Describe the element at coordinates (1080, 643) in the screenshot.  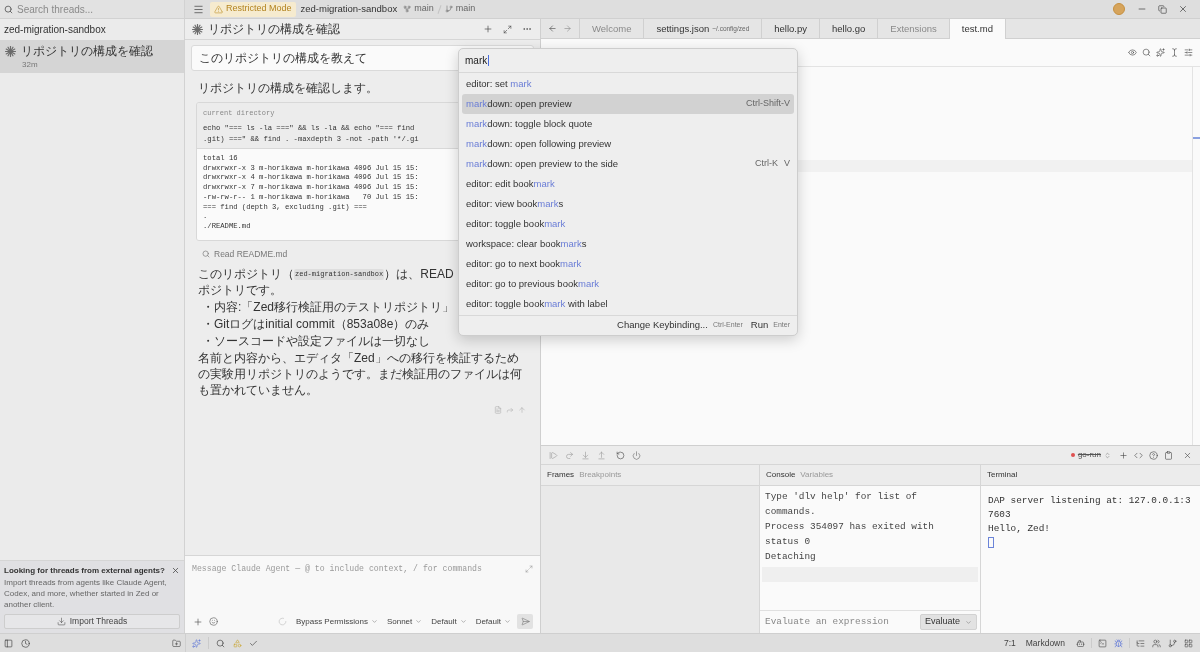
I see `bot-icon` at that location.